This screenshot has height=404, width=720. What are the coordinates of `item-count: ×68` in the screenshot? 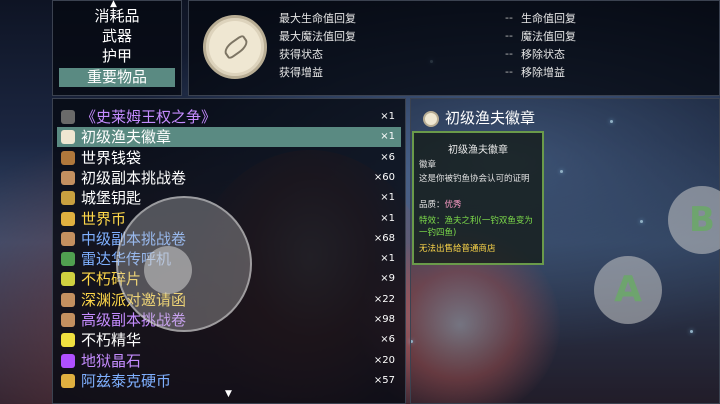 It's located at (384, 238).